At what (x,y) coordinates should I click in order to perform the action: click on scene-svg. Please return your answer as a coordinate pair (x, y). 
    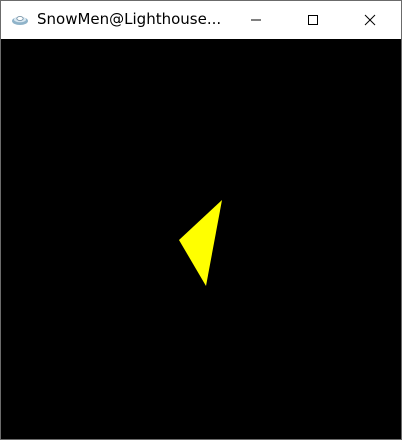
    Looking at the image, I should click on (200, 243).